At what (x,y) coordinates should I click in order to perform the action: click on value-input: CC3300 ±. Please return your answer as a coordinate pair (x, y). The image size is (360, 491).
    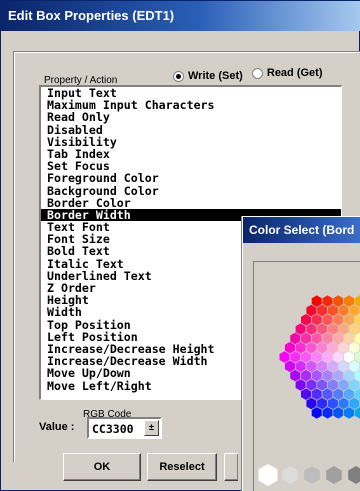
    Looking at the image, I should click on (124, 428).